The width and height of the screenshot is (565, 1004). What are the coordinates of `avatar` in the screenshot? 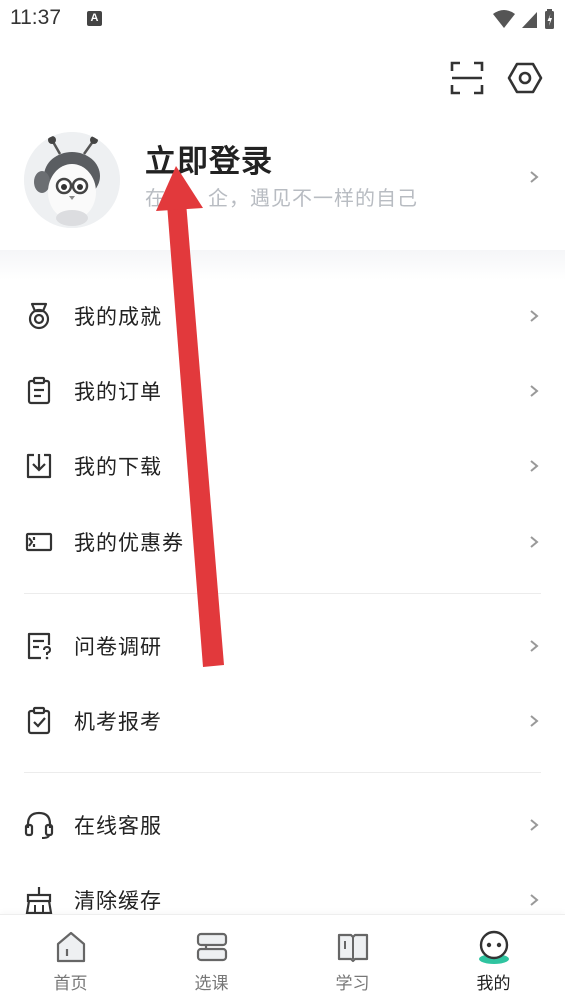 It's located at (72, 180).